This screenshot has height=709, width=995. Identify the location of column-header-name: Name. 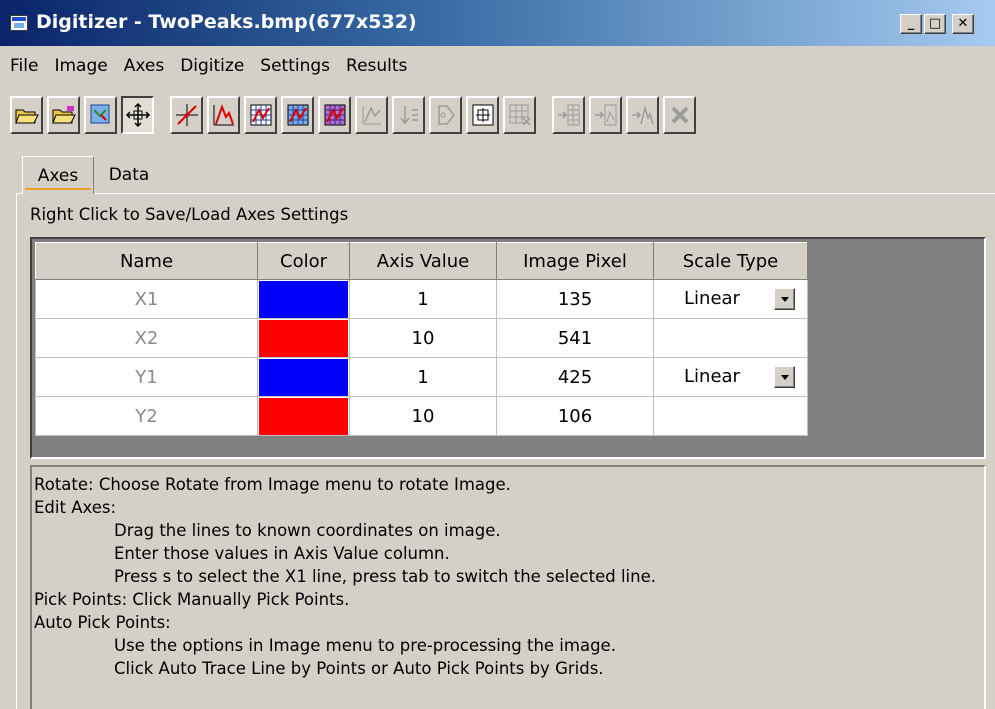
(146, 261).